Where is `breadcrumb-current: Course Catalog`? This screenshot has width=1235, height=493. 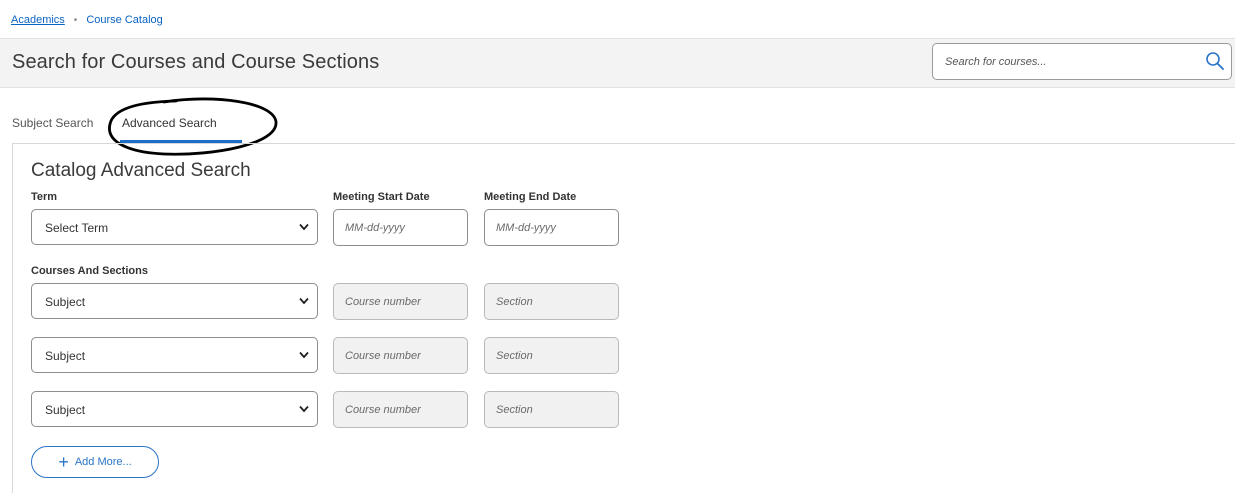 breadcrumb-current: Course Catalog is located at coordinates (124, 20).